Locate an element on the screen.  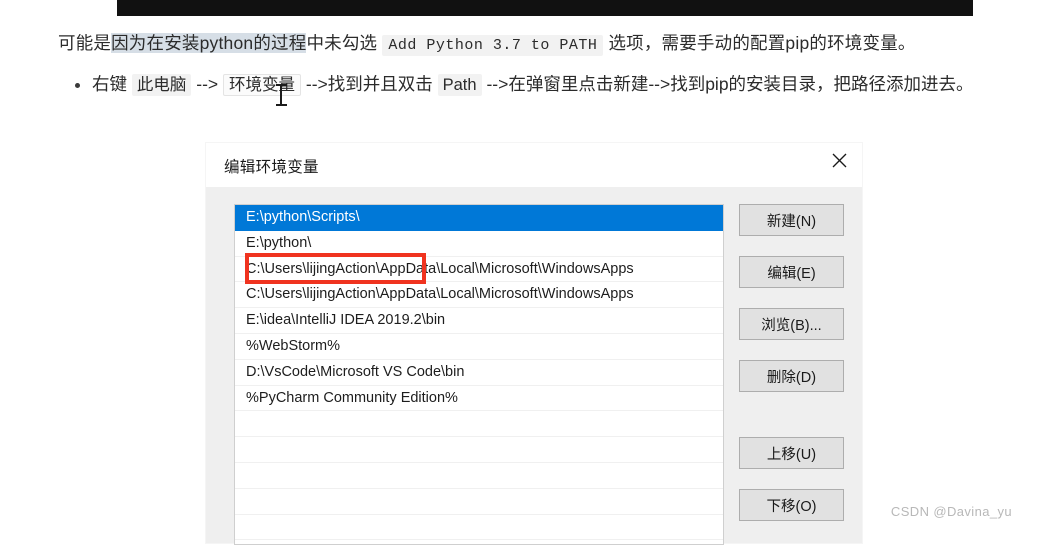
new-button: 新建(N) is located at coordinates (791, 220).